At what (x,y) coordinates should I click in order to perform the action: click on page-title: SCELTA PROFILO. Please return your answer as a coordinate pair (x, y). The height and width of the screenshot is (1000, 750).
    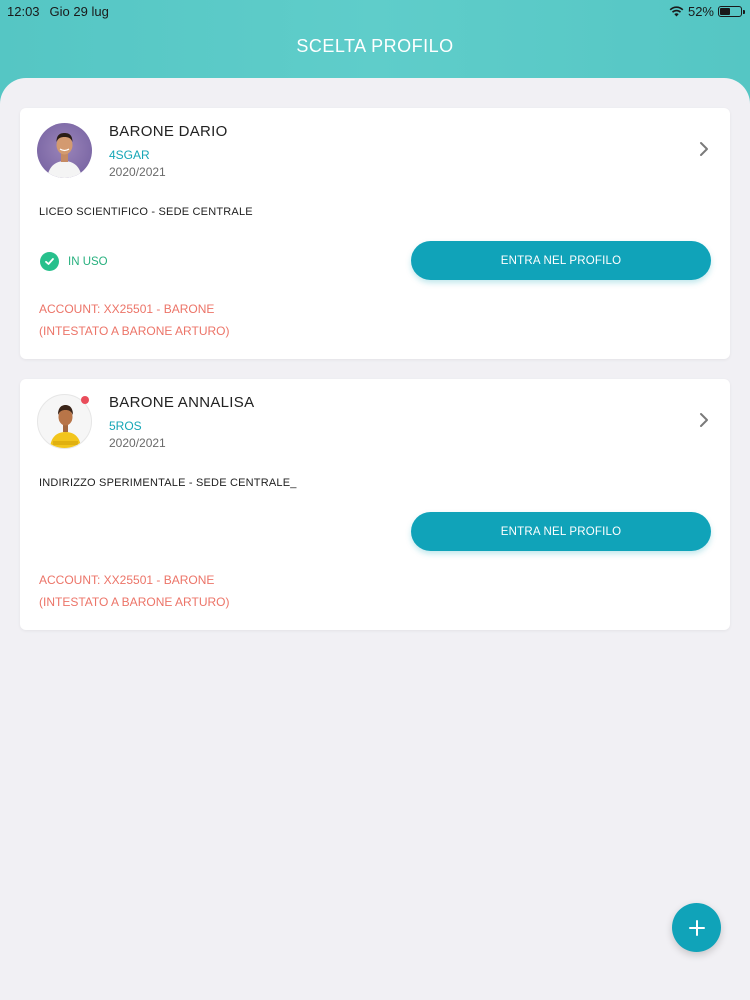
    Looking at the image, I should click on (375, 46).